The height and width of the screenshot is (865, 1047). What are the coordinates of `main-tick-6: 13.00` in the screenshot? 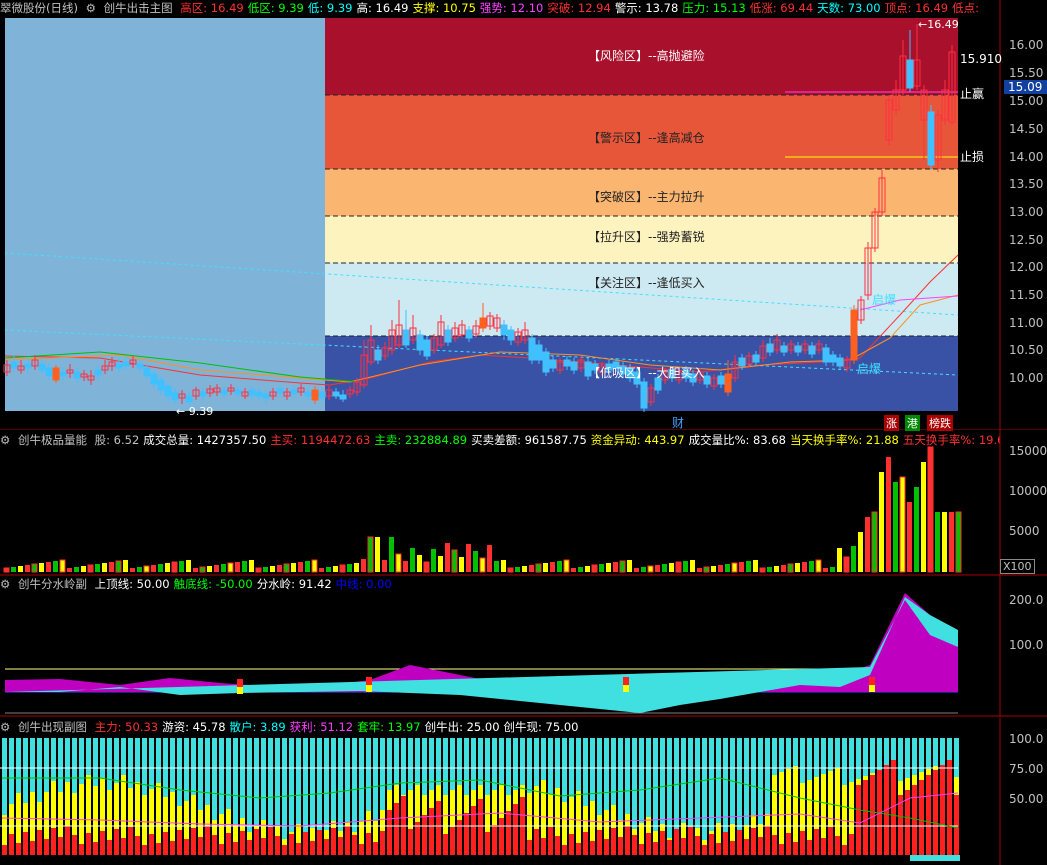 It's located at (1026, 212).